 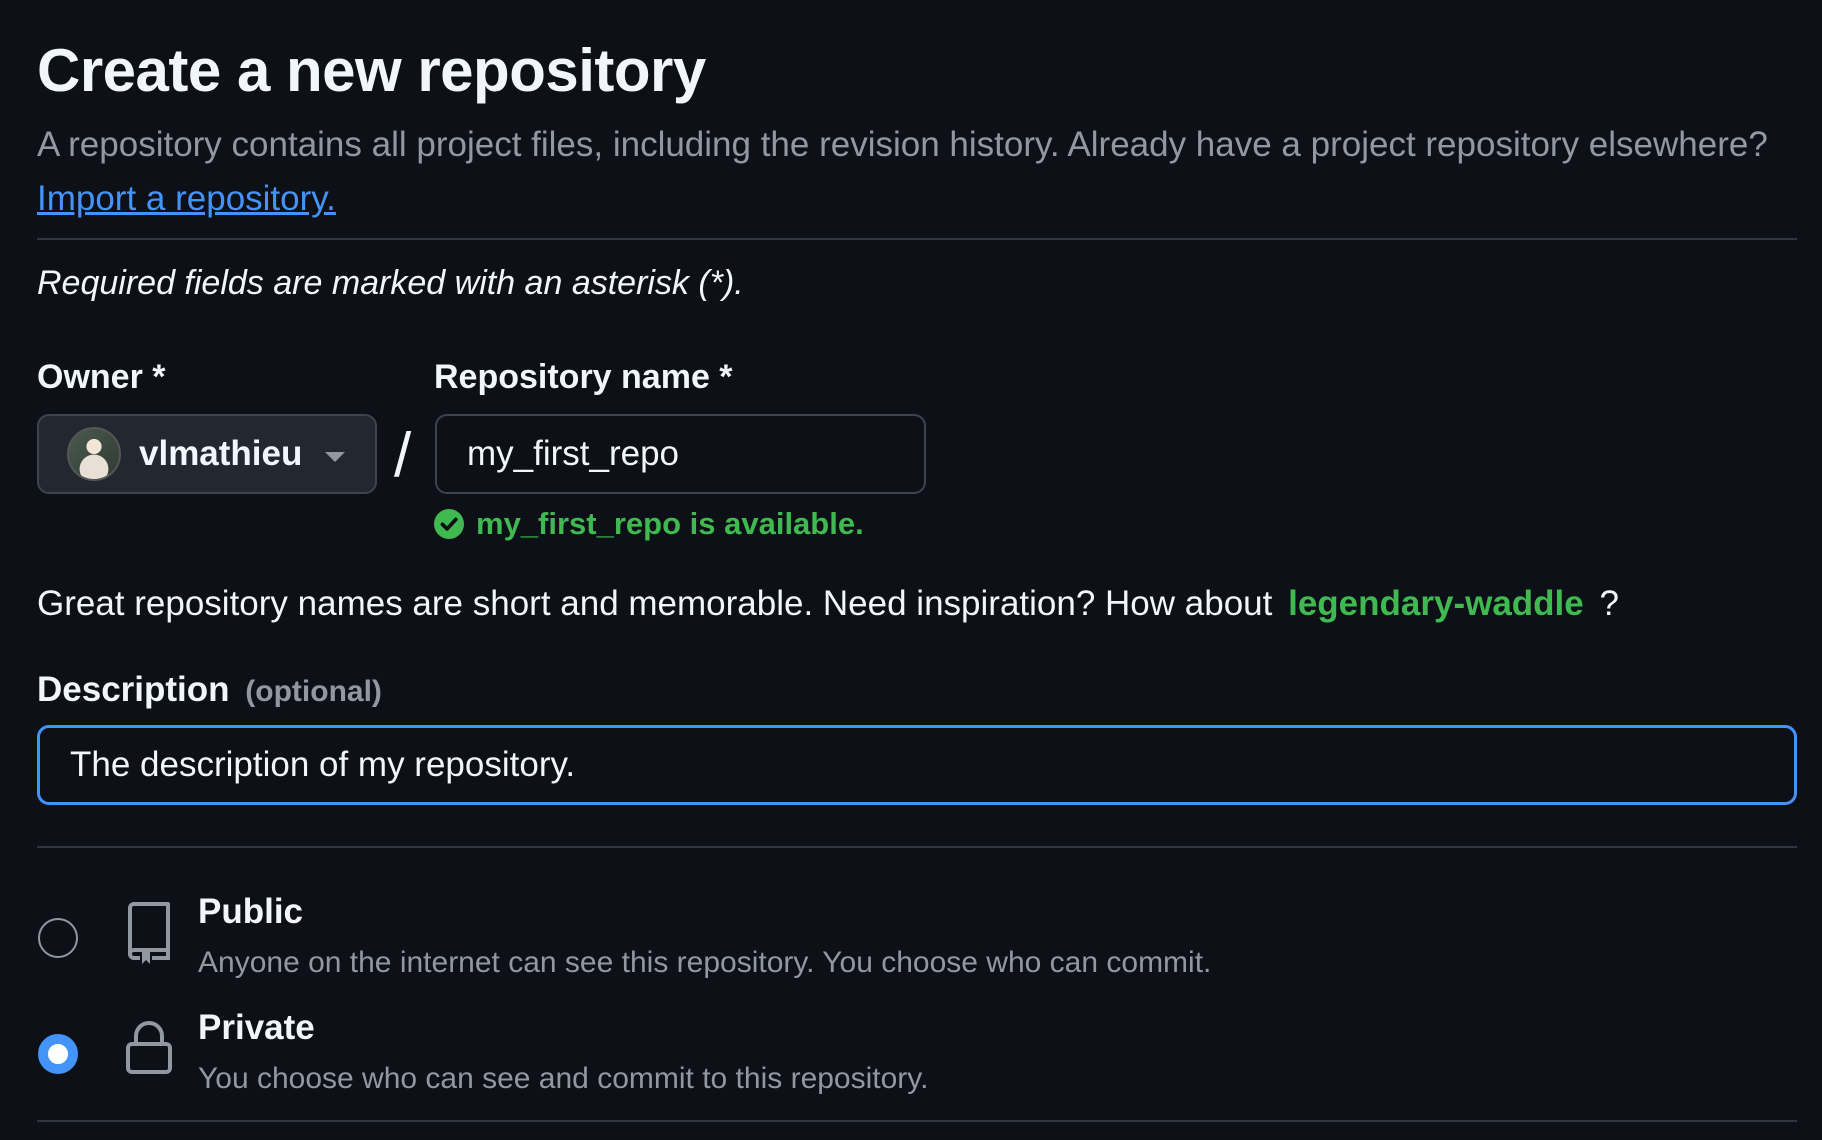 I want to click on visibility-public-title: Public, so click(x=251, y=911).